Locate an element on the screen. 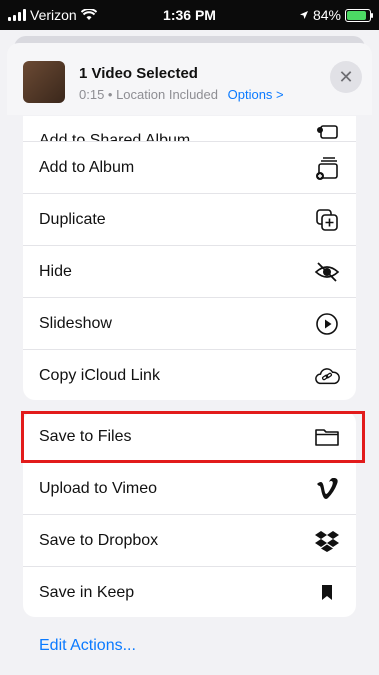 Image resolution: width=379 pixels, height=675 pixels. status-bar: Verizon 1:36 PM 84% is located at coordinates (189, 15).